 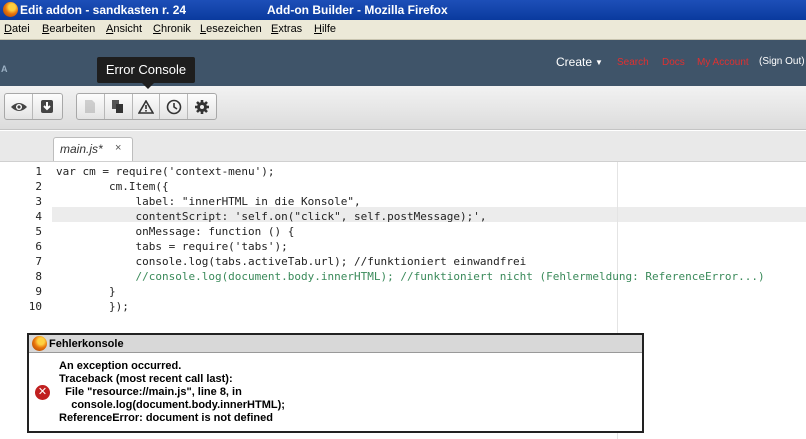 I want to click on error-message-line: Traceback (most recent call last):, so click(x=146, y=379).